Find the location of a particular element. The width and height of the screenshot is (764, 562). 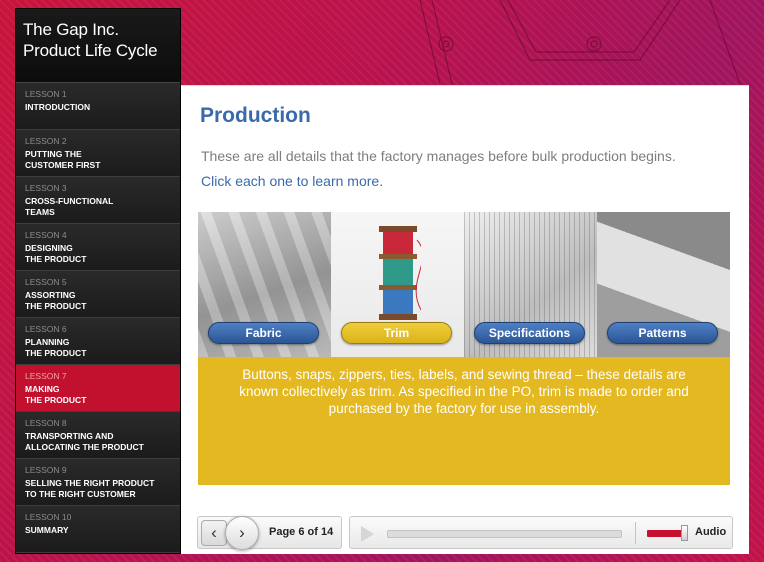

sidebar-item-lesson-4: LESSON 4 DESIGNING THE PRODUCT is located at coordinates (98, 247).